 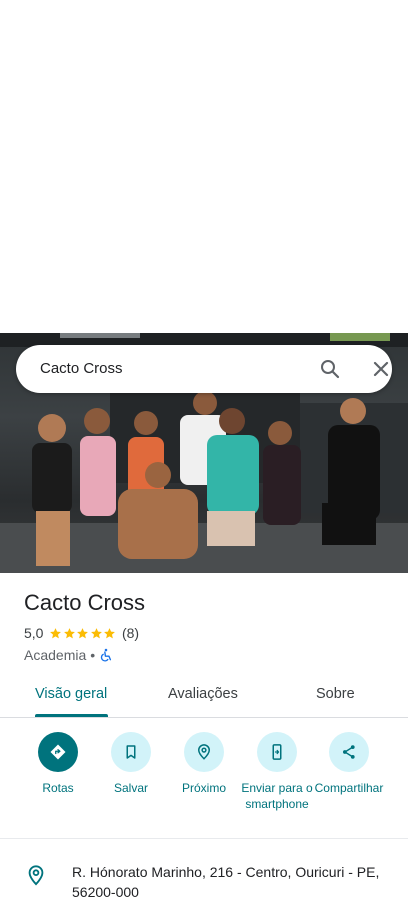 I want to click on search-bar: Cacto Cross, so click(x=204, y=369).